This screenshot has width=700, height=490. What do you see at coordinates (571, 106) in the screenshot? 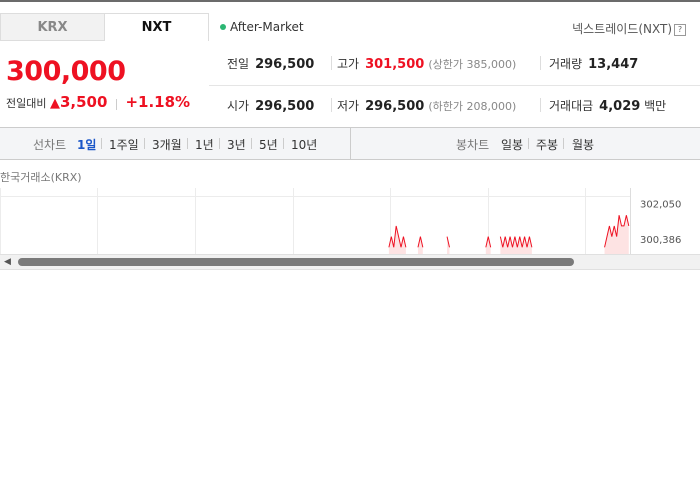
I see `stat-label: 거래대금` at bounding box center [571, 106].